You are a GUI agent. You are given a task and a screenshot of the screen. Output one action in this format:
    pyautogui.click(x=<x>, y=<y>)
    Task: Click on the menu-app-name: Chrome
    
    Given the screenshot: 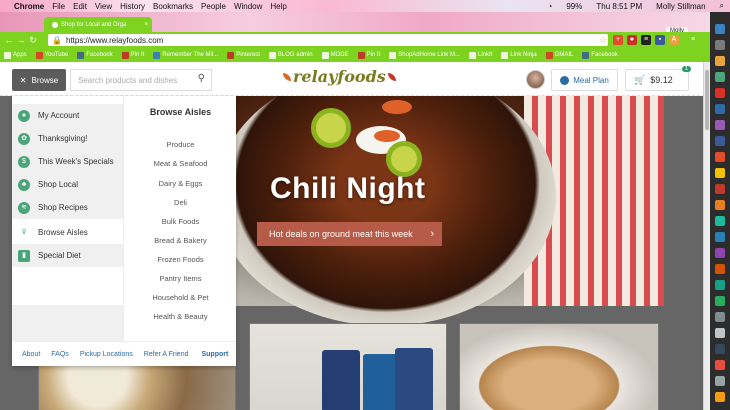 What is the action you would take?
    pyautogui.click(x=29, y=6)
    